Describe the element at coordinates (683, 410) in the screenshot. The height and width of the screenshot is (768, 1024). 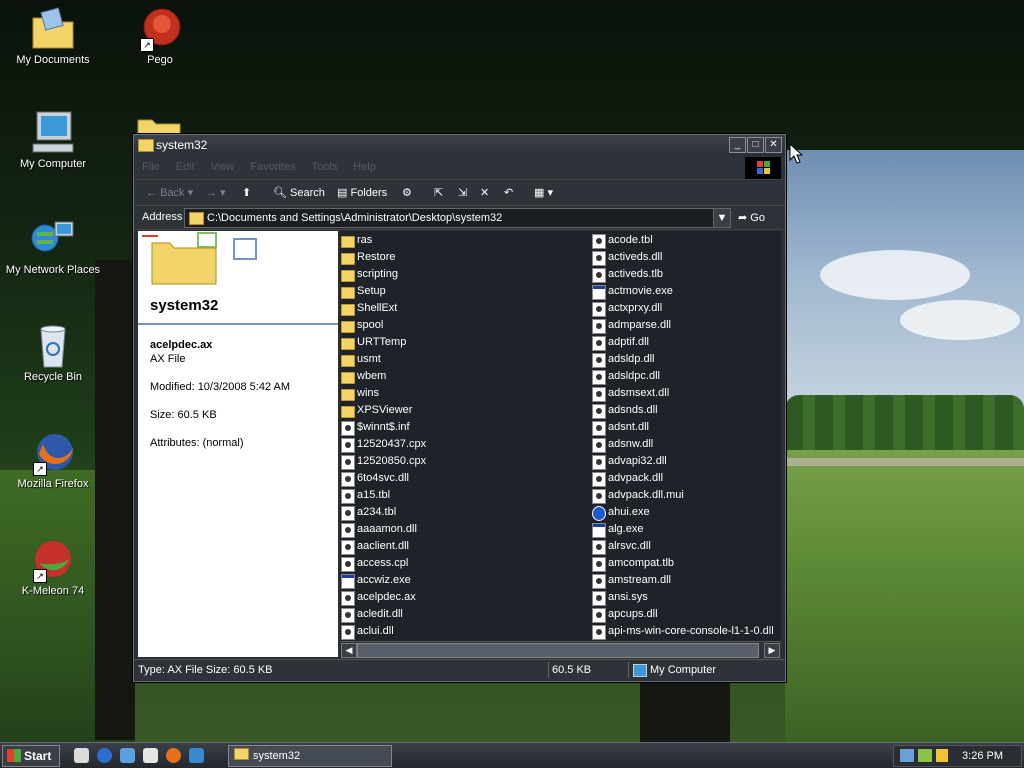
I see `file-list-item: adsnds.dll` at that location.